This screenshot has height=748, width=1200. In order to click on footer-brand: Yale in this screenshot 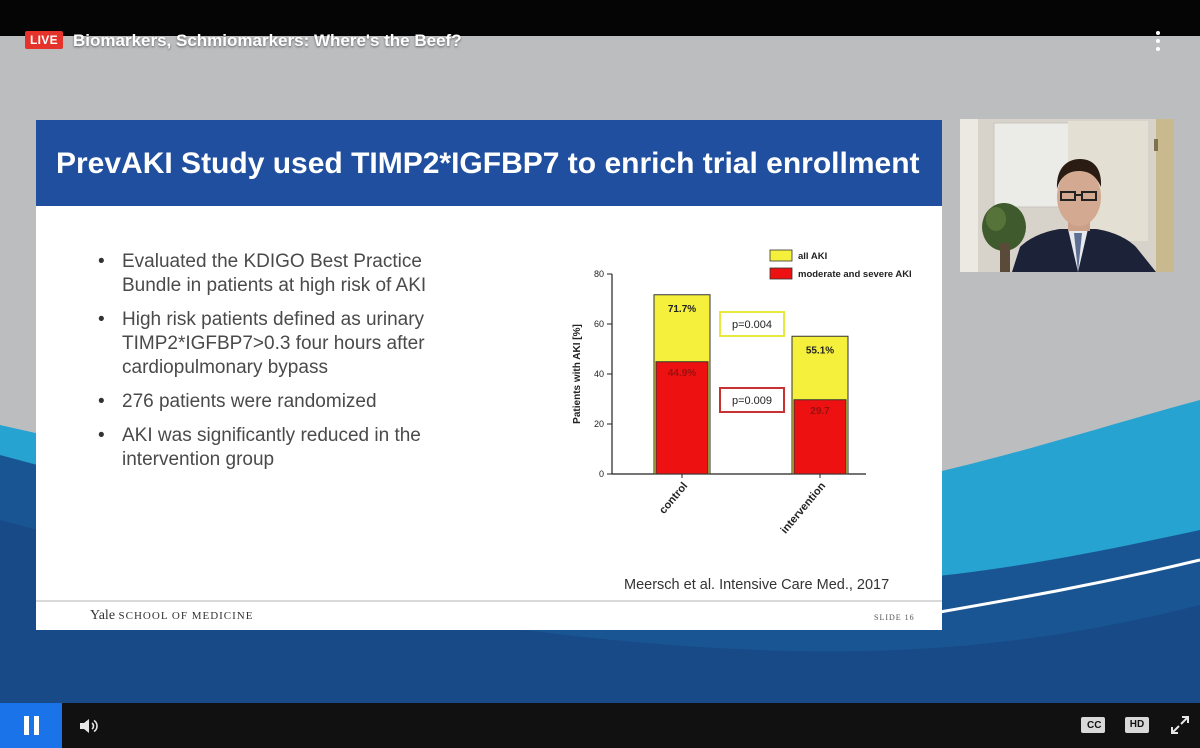, I will do `click(103, 615)`.